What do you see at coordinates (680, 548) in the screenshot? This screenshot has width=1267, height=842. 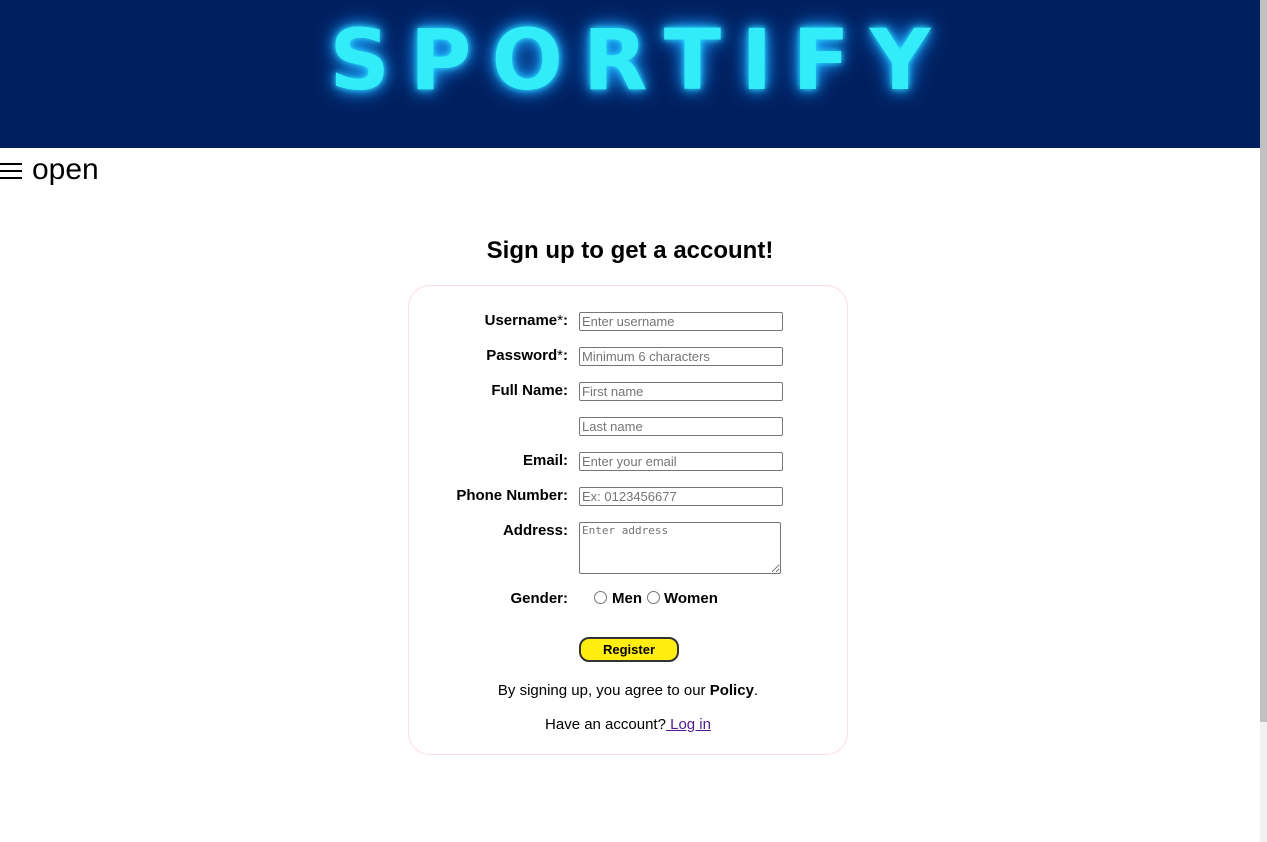 I see `address-textarea` at bounding box center [680, 548].